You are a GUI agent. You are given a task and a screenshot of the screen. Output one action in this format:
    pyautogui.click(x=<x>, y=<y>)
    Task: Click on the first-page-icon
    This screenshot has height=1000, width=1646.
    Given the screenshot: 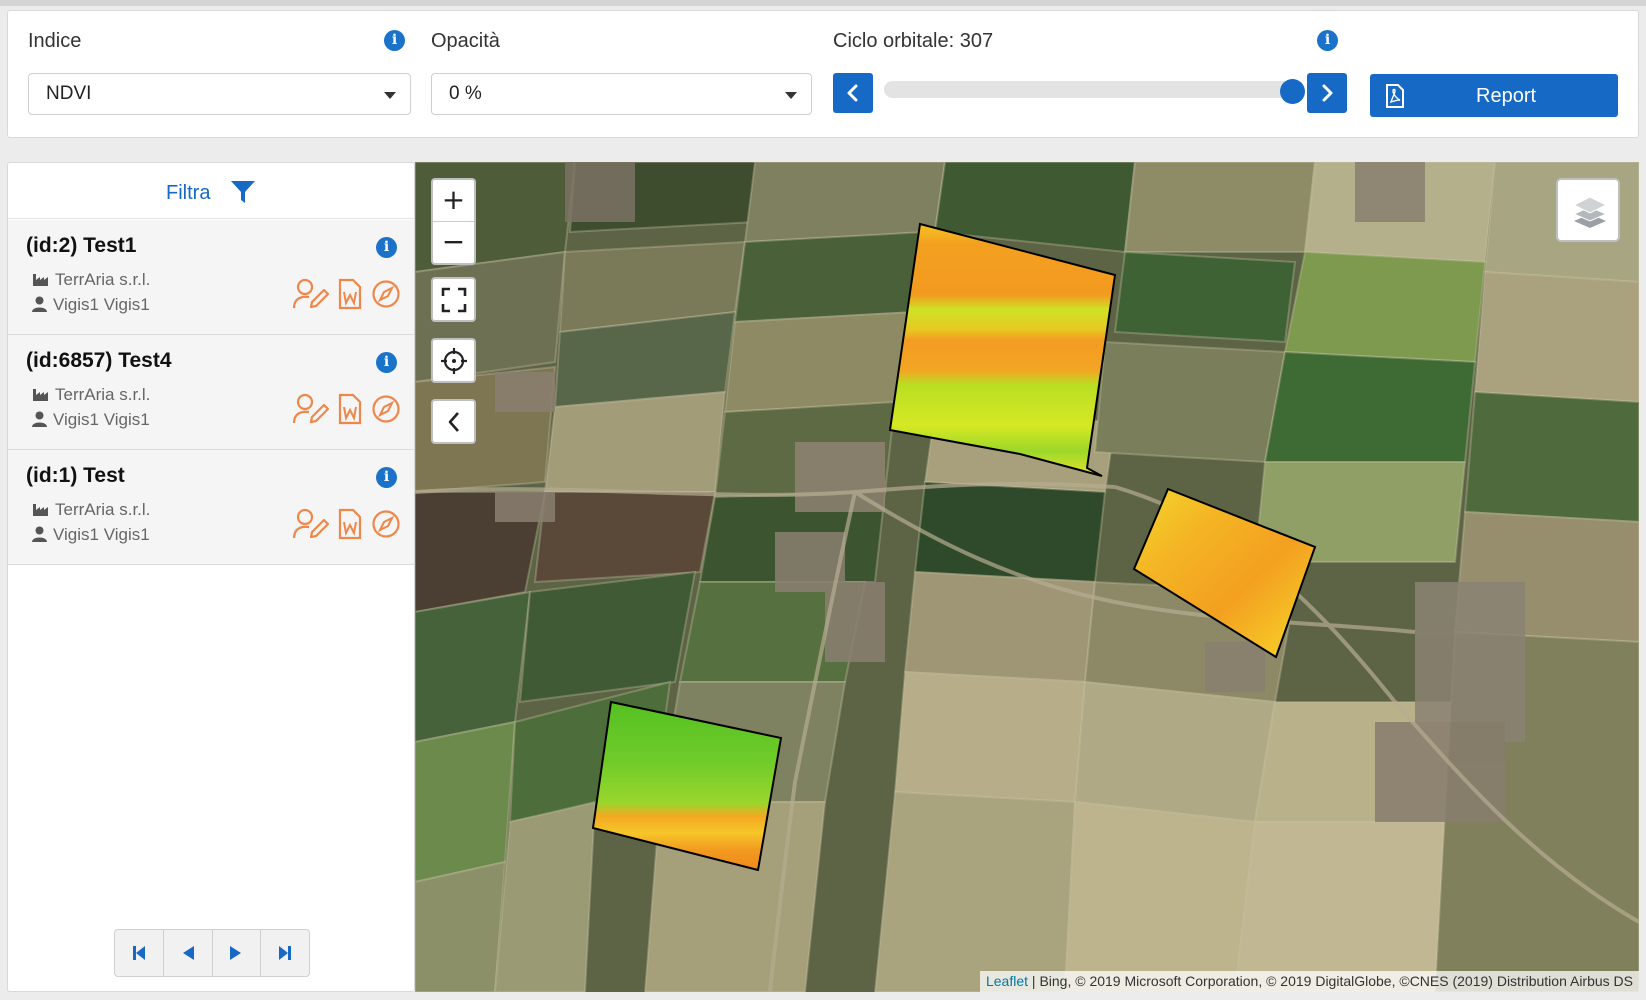 What is the action you would take?
    pyautogui.click(x=138, y=953)
    